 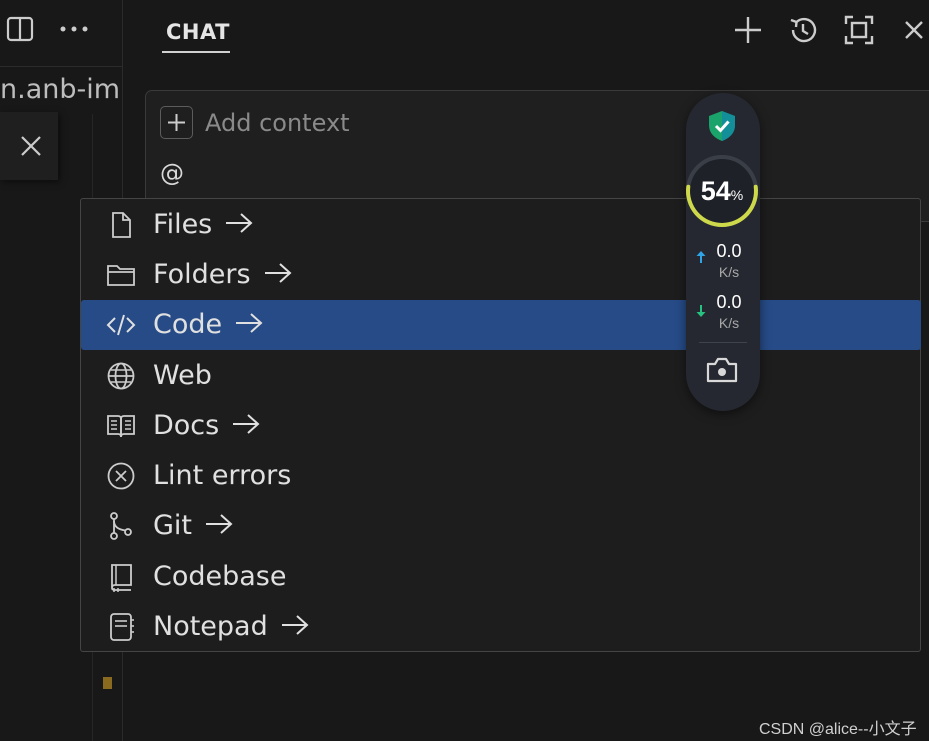 What do you see at coordinates (501, 577) in the screenshot?
I see `menu-item-codebase: Codebase` at bounding box center [501, 577].